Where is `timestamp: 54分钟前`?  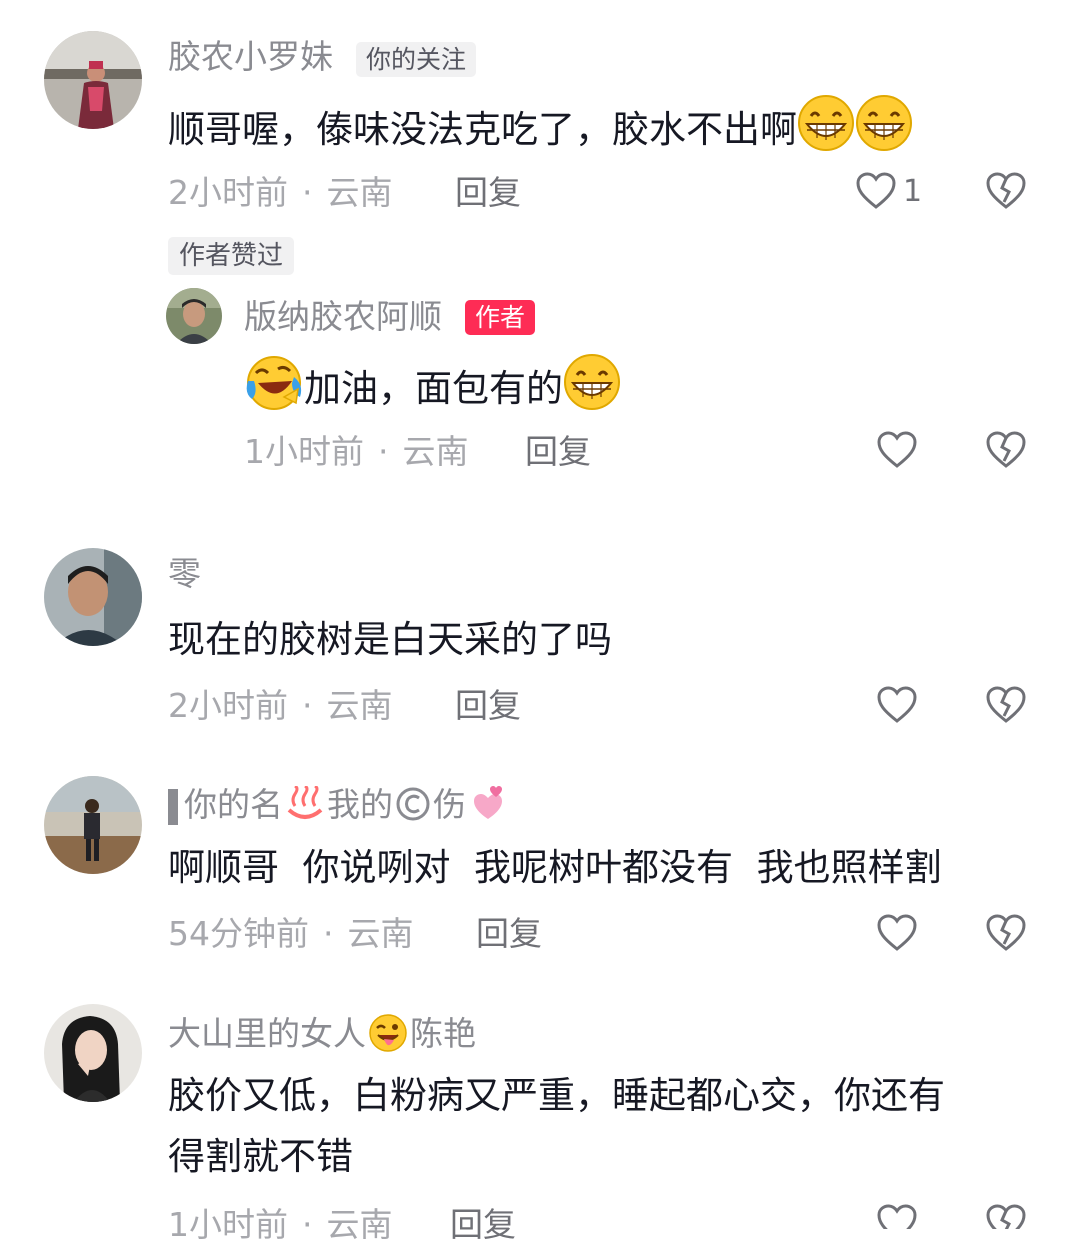
timestamp: 54分钟前 is located at coordinates (238, 933).